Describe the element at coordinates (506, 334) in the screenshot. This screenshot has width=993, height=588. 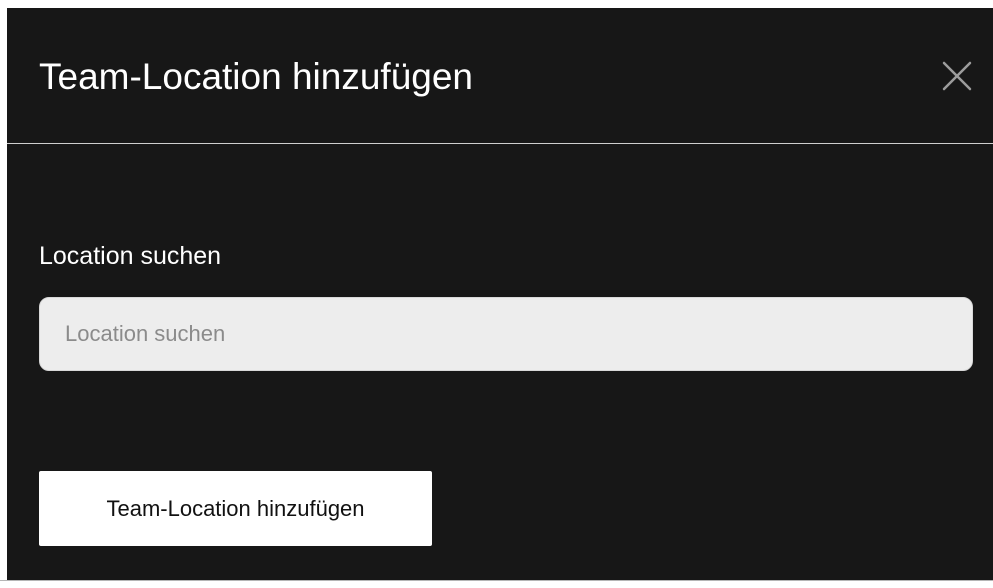
I see `location-search-input` at that location.